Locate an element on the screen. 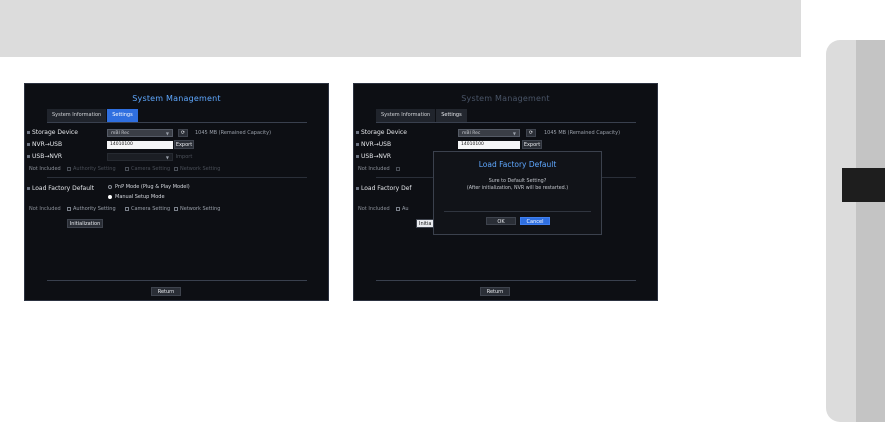  chapter-side-tab-stripe is located at coordinates (870, 231).